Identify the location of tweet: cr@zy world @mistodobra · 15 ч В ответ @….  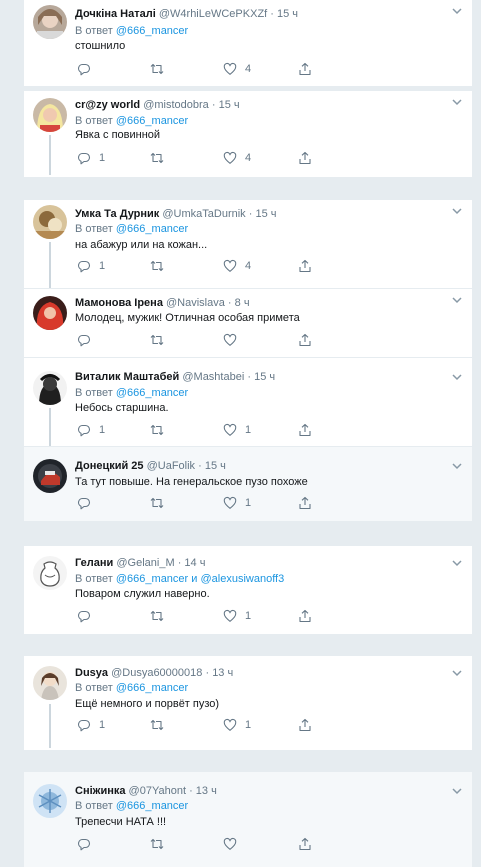
(248, 134).